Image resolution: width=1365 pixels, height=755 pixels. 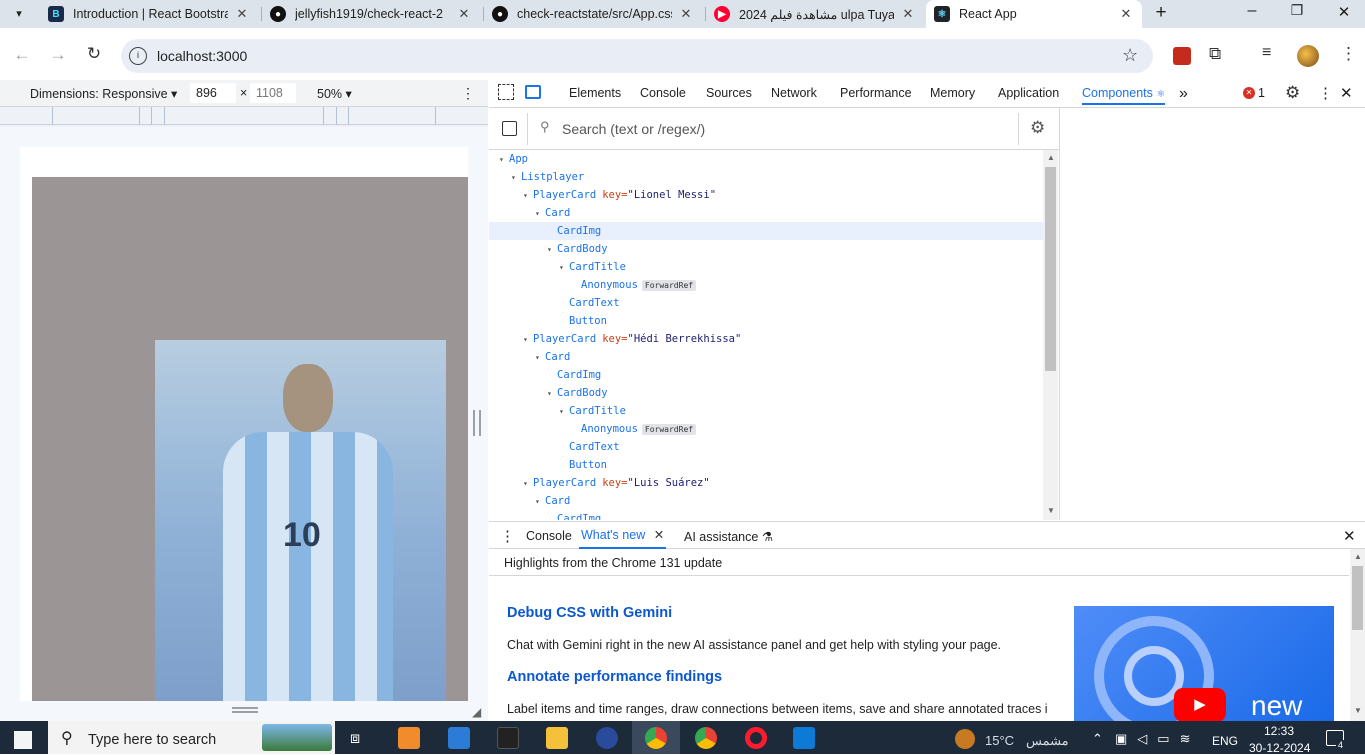 What do you see at coordinates (355, 739) in the screenshot?
I see `task-view-icon: ⧈` at bounding box center [355, 739].